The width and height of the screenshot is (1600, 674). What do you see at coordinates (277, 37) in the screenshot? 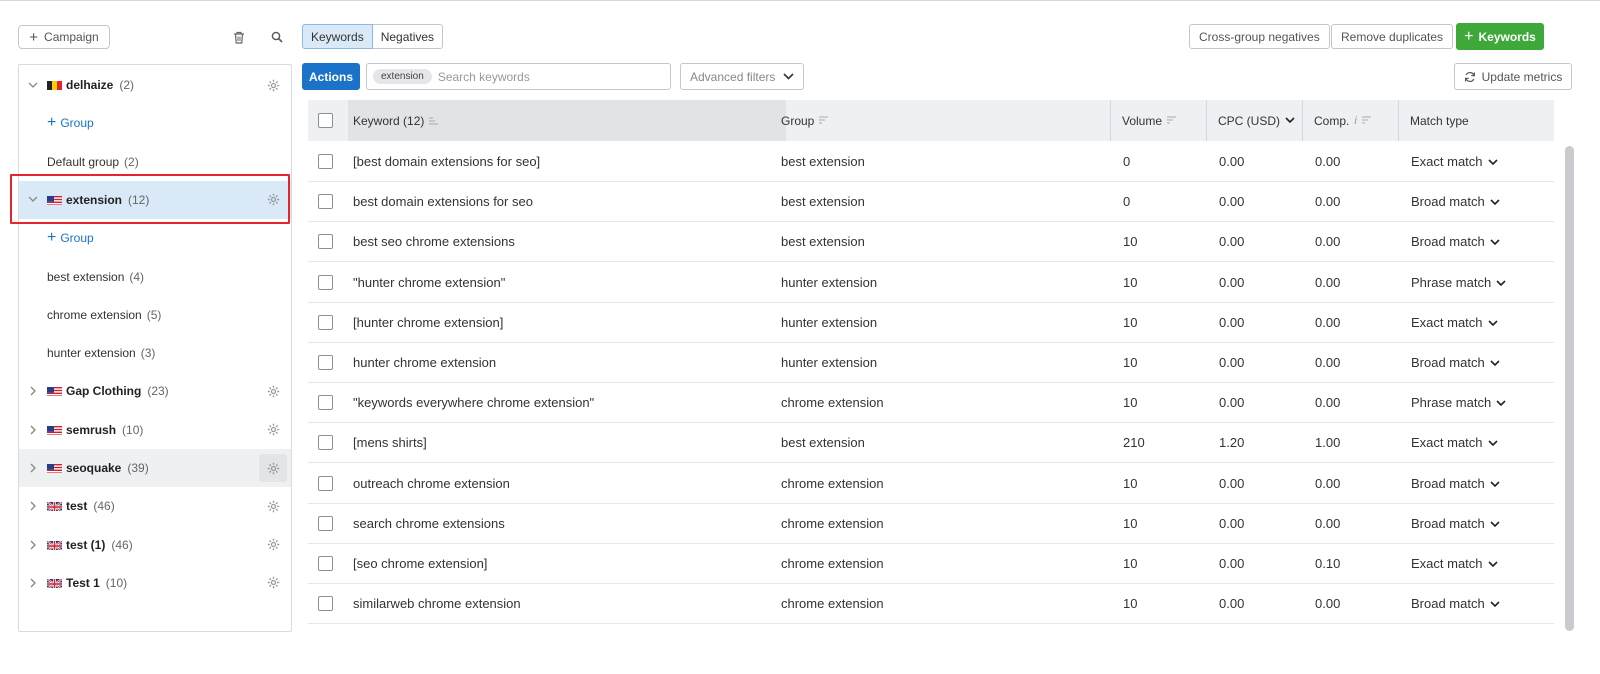
I see `search-campaigns-button` at bounding box center [277, 37].